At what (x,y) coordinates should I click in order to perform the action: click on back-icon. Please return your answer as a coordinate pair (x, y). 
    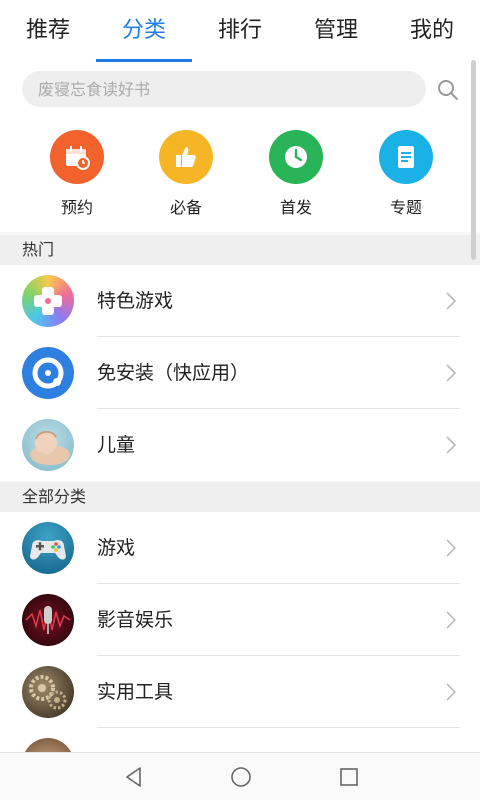
    Looking at the image, I should click on (134, 777).